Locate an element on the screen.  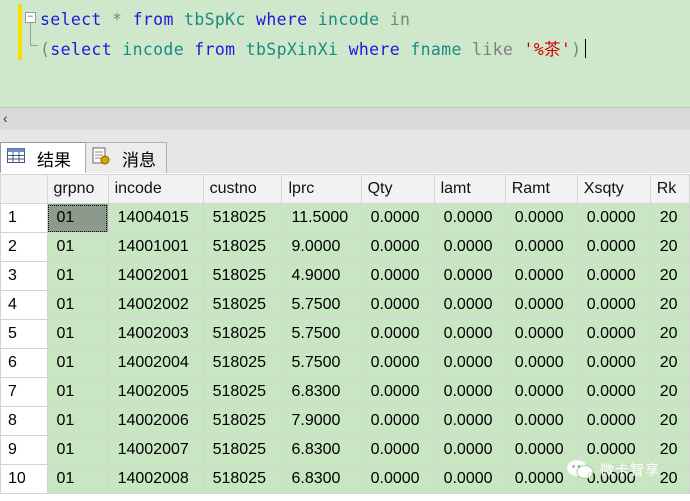
column-header: grpno is located at coordinates (77, 189).